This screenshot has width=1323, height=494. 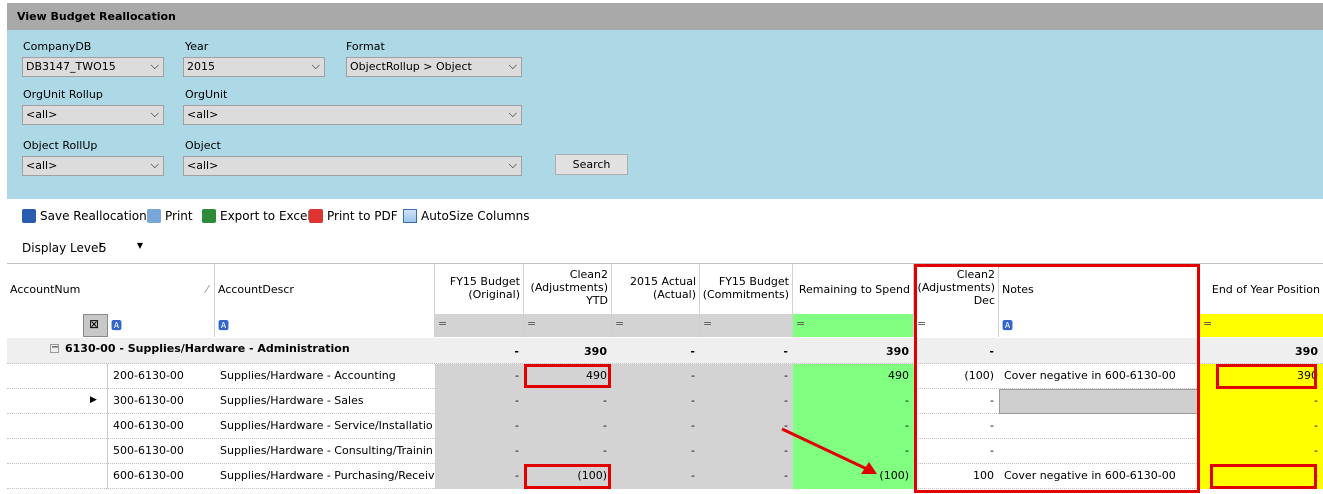 What do you see at coordinates (475, 216) in the screenshot?
I see `autosize-label: AutoSize Columns` at bounding box center [475, 216].